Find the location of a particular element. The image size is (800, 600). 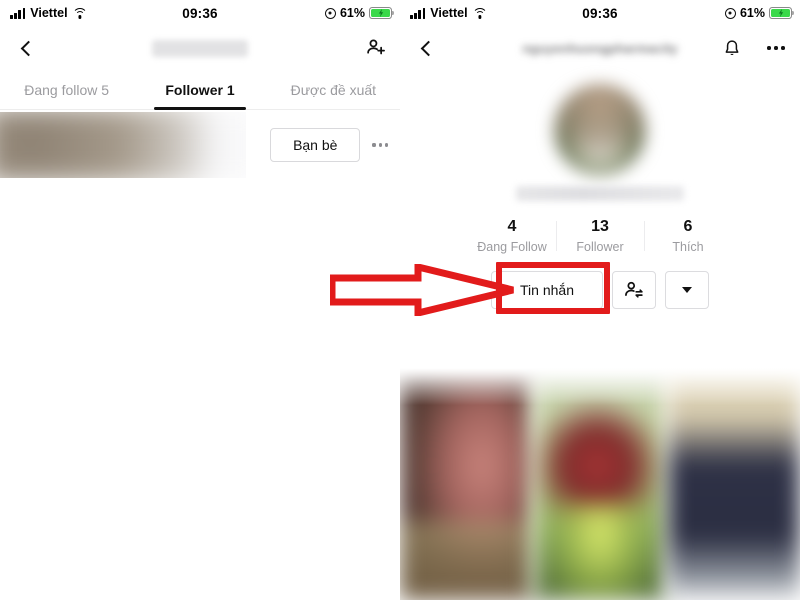

suggest-friends-button is located at coordinates (634, 290).